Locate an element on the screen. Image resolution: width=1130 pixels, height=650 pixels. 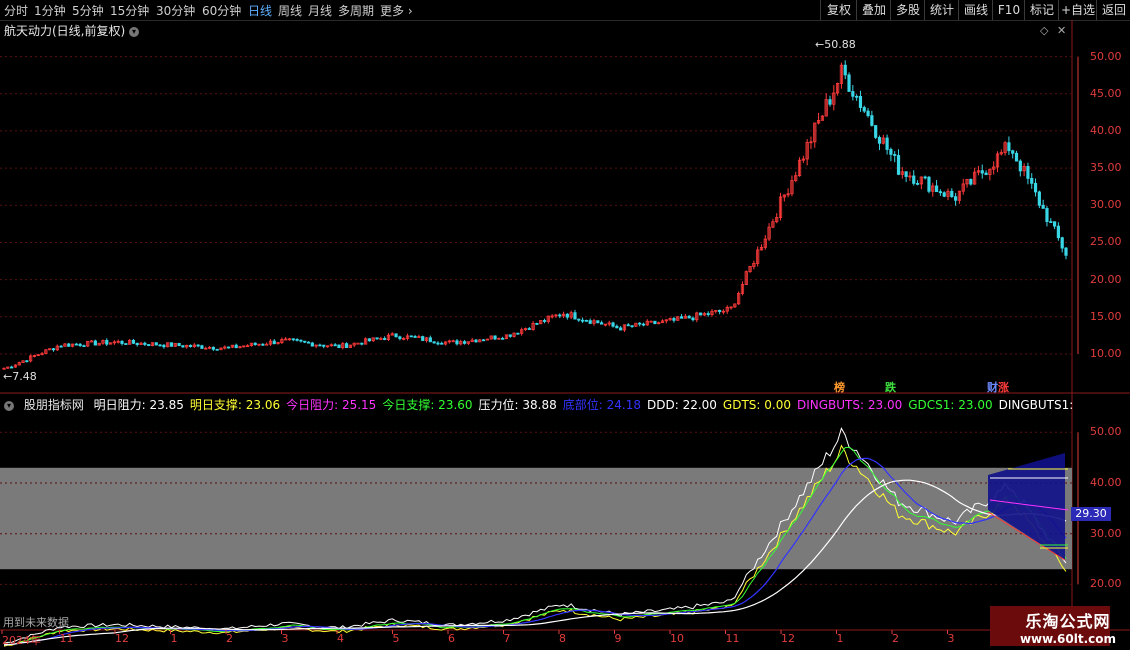
main-y-tick: 15.00 is located at coordinates (1106, 316).